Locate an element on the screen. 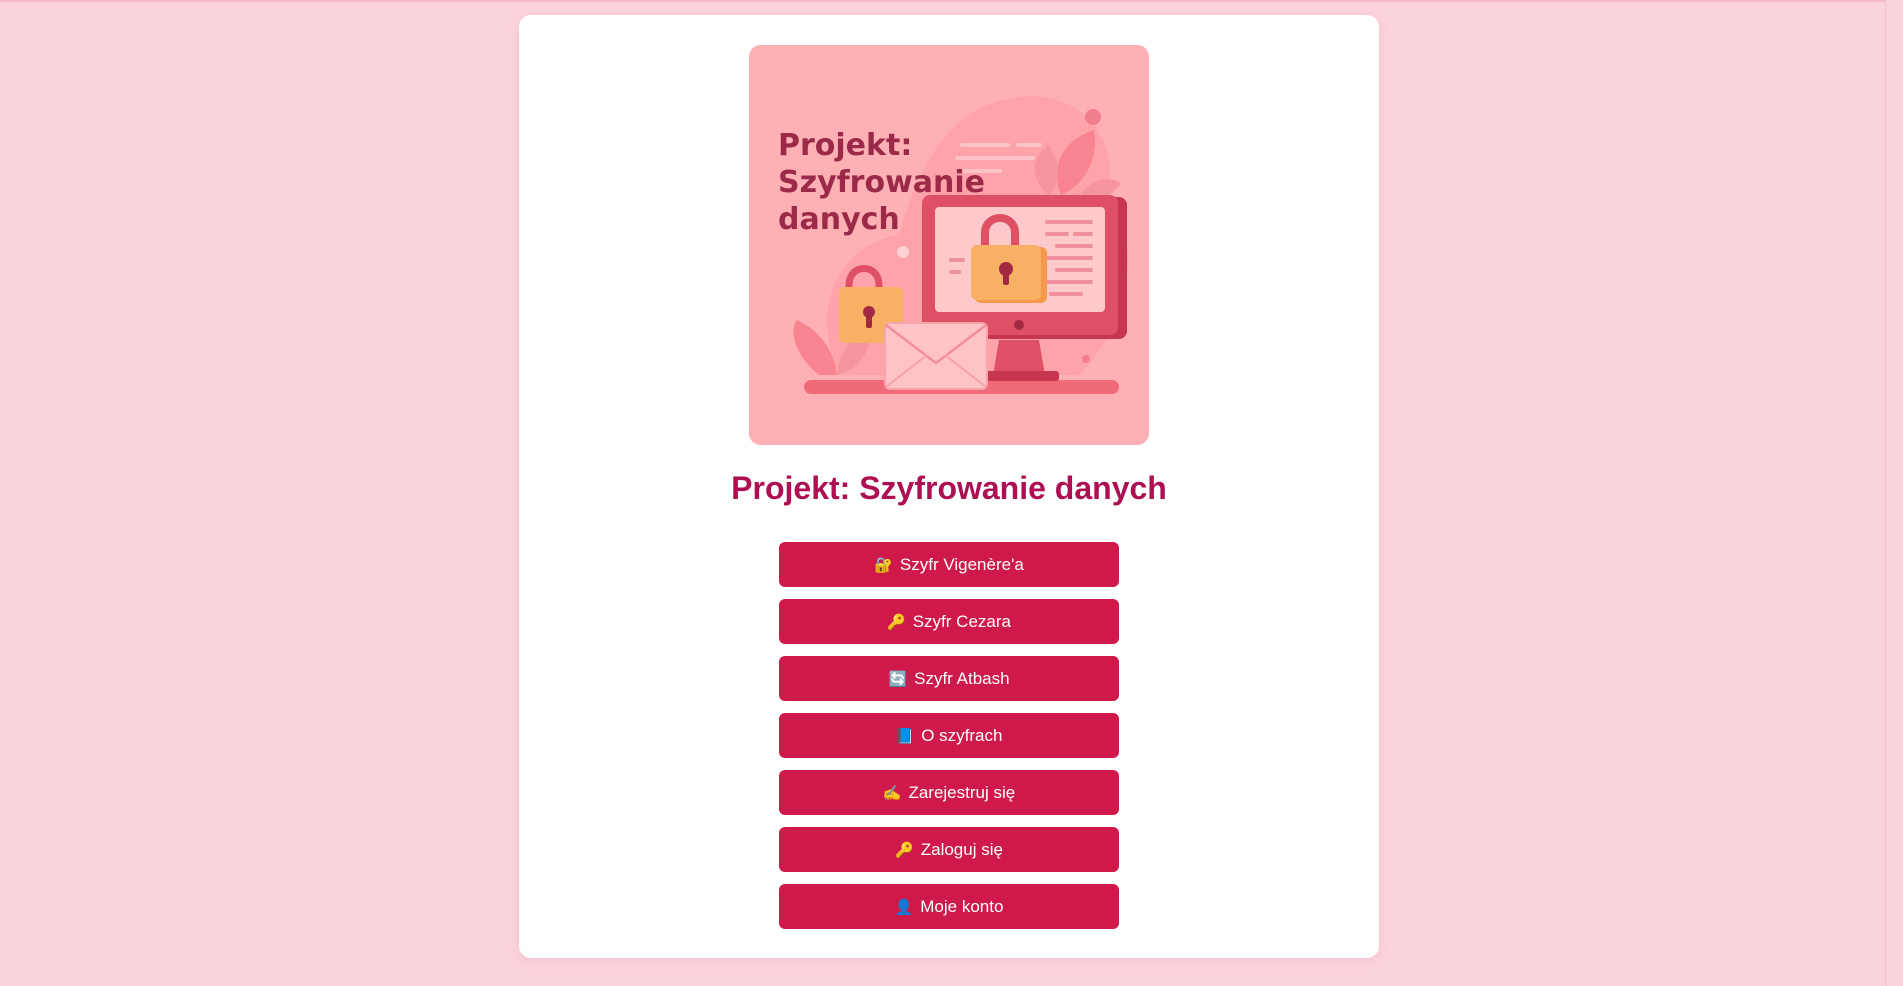  blue-book-icon: 📘 is located at coordinates (905, 735).